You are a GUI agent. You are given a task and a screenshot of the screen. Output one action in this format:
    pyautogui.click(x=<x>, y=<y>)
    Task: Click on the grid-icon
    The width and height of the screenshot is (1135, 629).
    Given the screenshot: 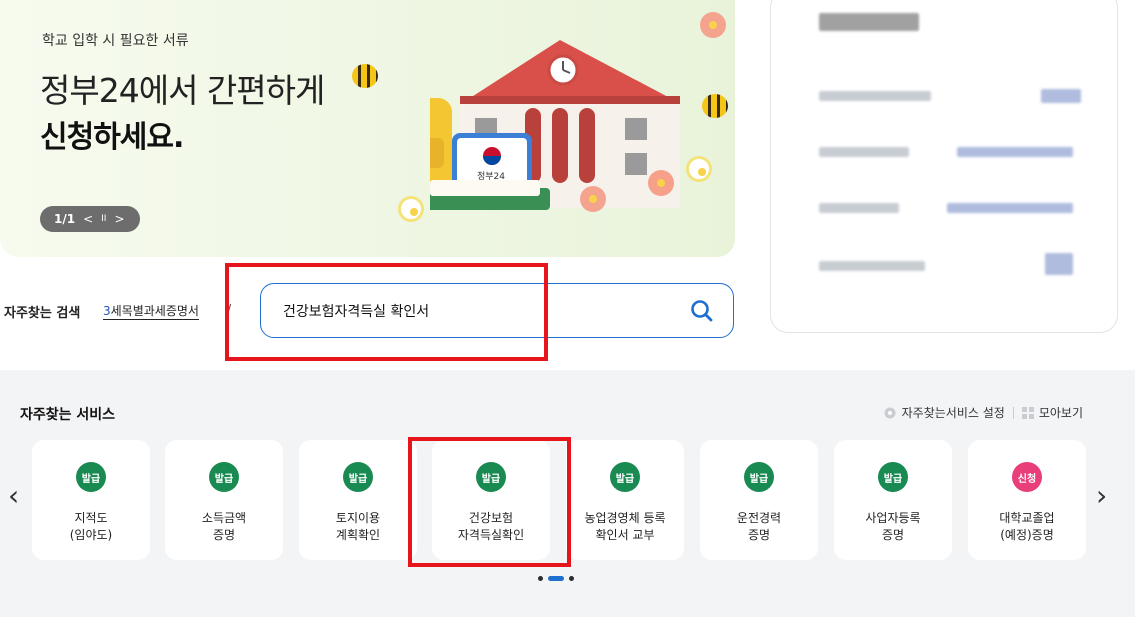 What is the action you would take?
    pyautogui.click(x=1027, y=412)
    